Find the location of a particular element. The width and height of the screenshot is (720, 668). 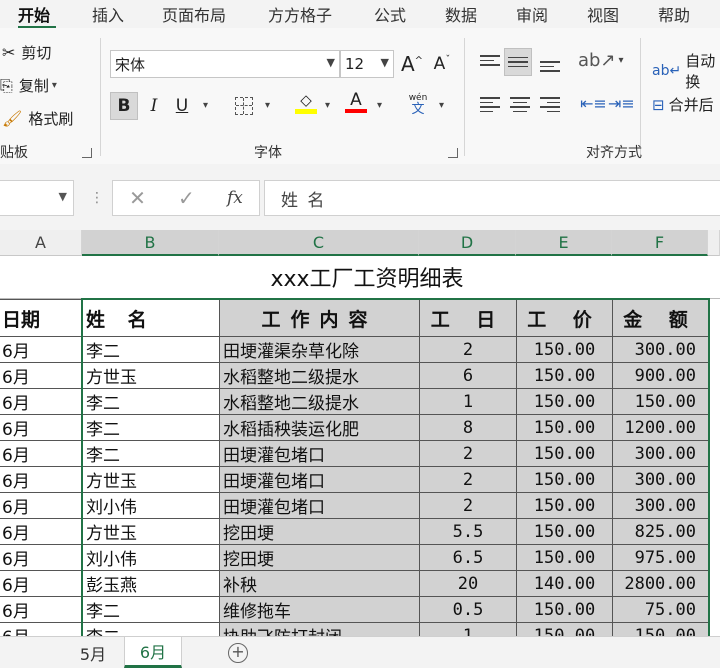

italic-button: I is located at coordinates (154, 106).